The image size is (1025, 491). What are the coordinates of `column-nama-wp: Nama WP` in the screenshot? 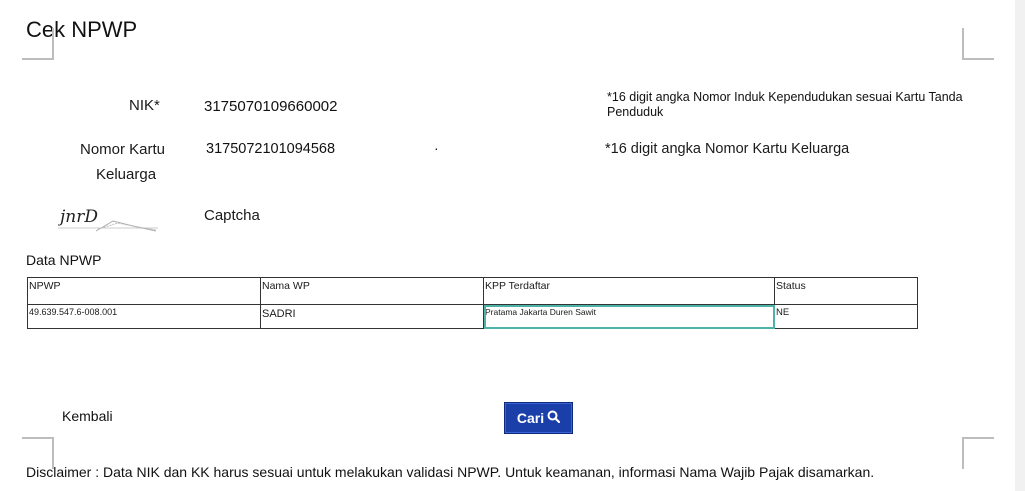 It's located at (372, 291).